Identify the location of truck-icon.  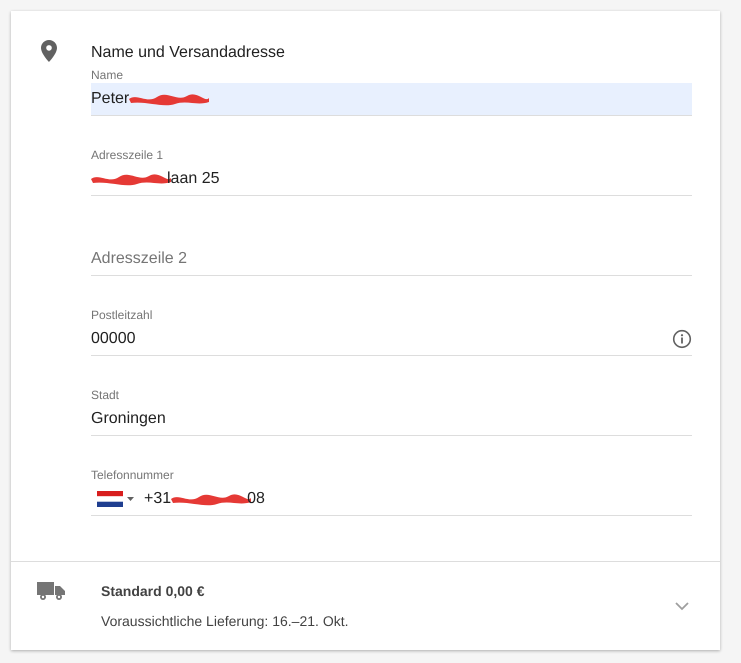
(51, 591).